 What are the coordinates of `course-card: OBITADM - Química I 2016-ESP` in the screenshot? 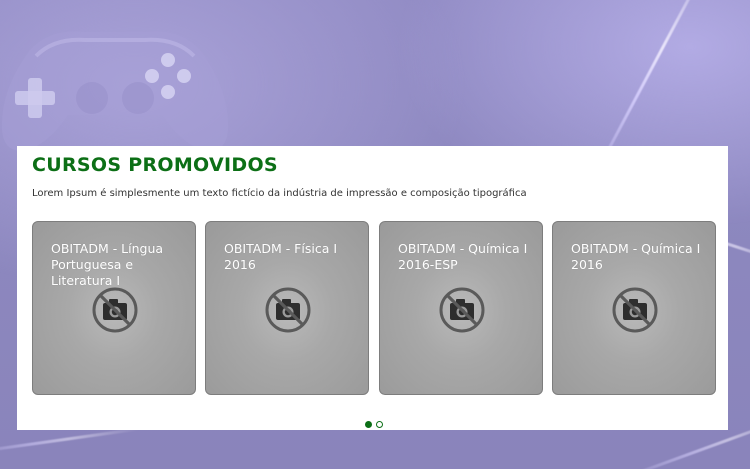 It's located at (461, 308).